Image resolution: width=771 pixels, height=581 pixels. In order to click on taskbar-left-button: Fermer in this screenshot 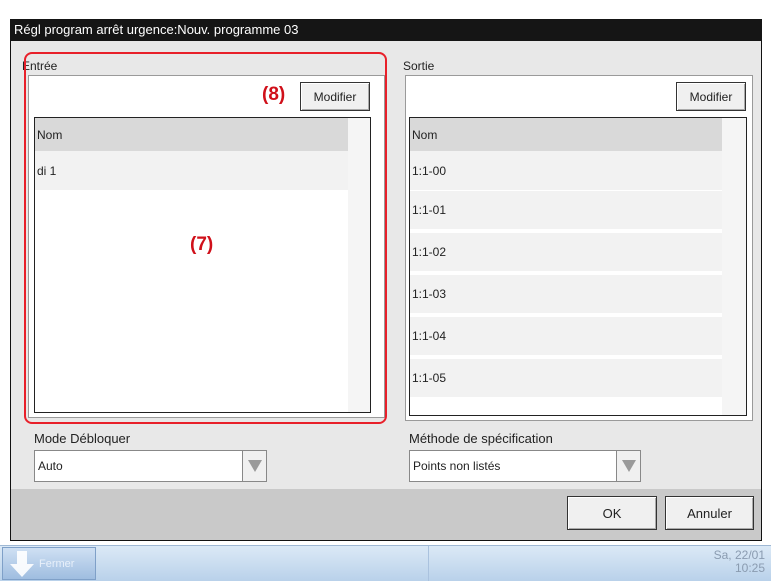, I will do `click(49, 563)`.